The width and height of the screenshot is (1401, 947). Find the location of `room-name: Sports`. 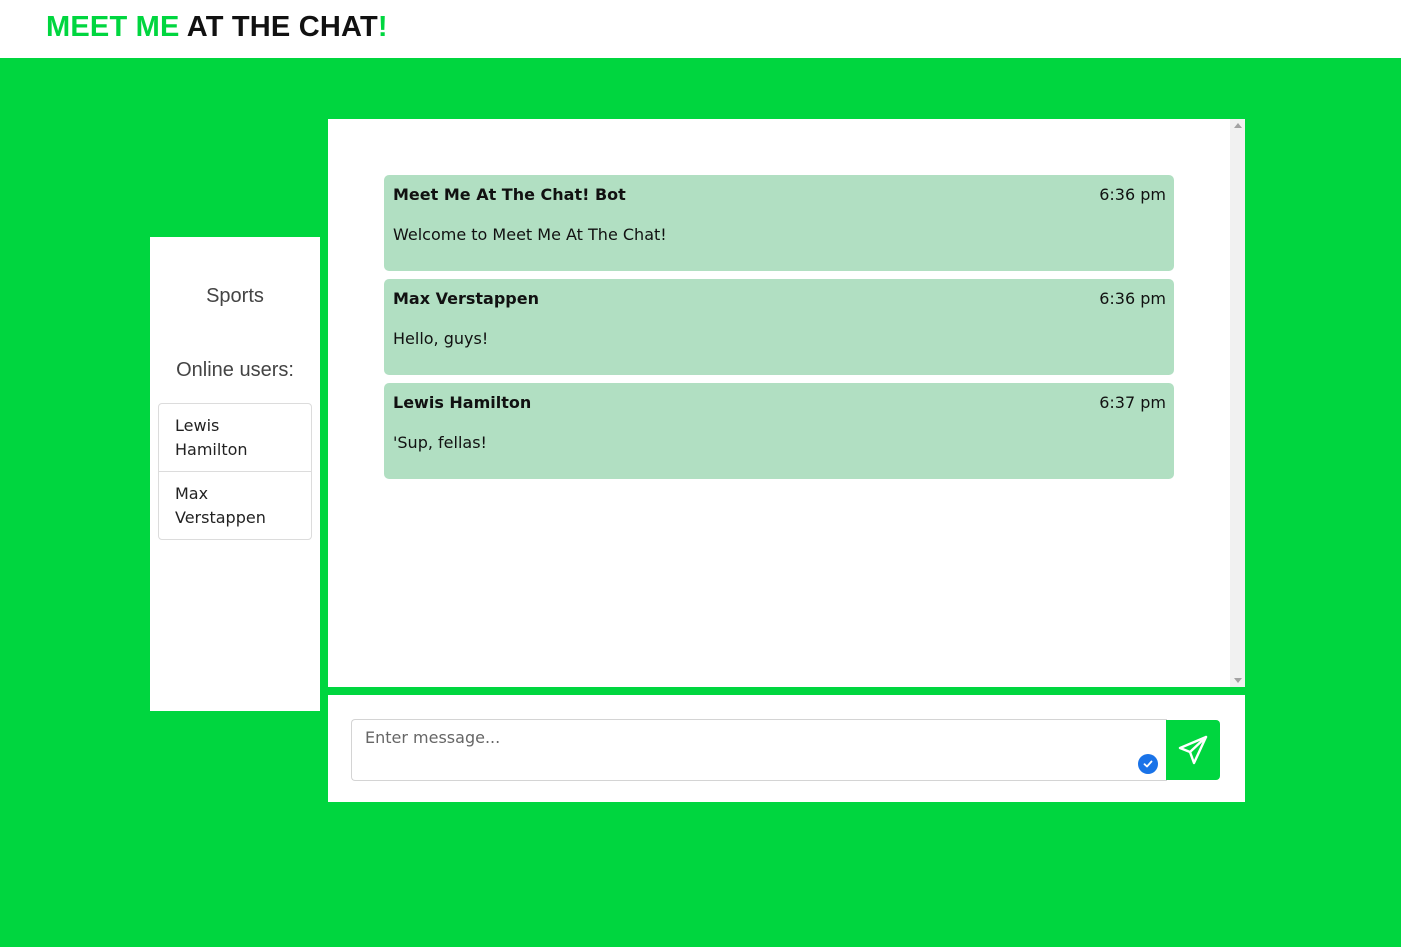

room-name: Sports is located at coordinates (235, 296).